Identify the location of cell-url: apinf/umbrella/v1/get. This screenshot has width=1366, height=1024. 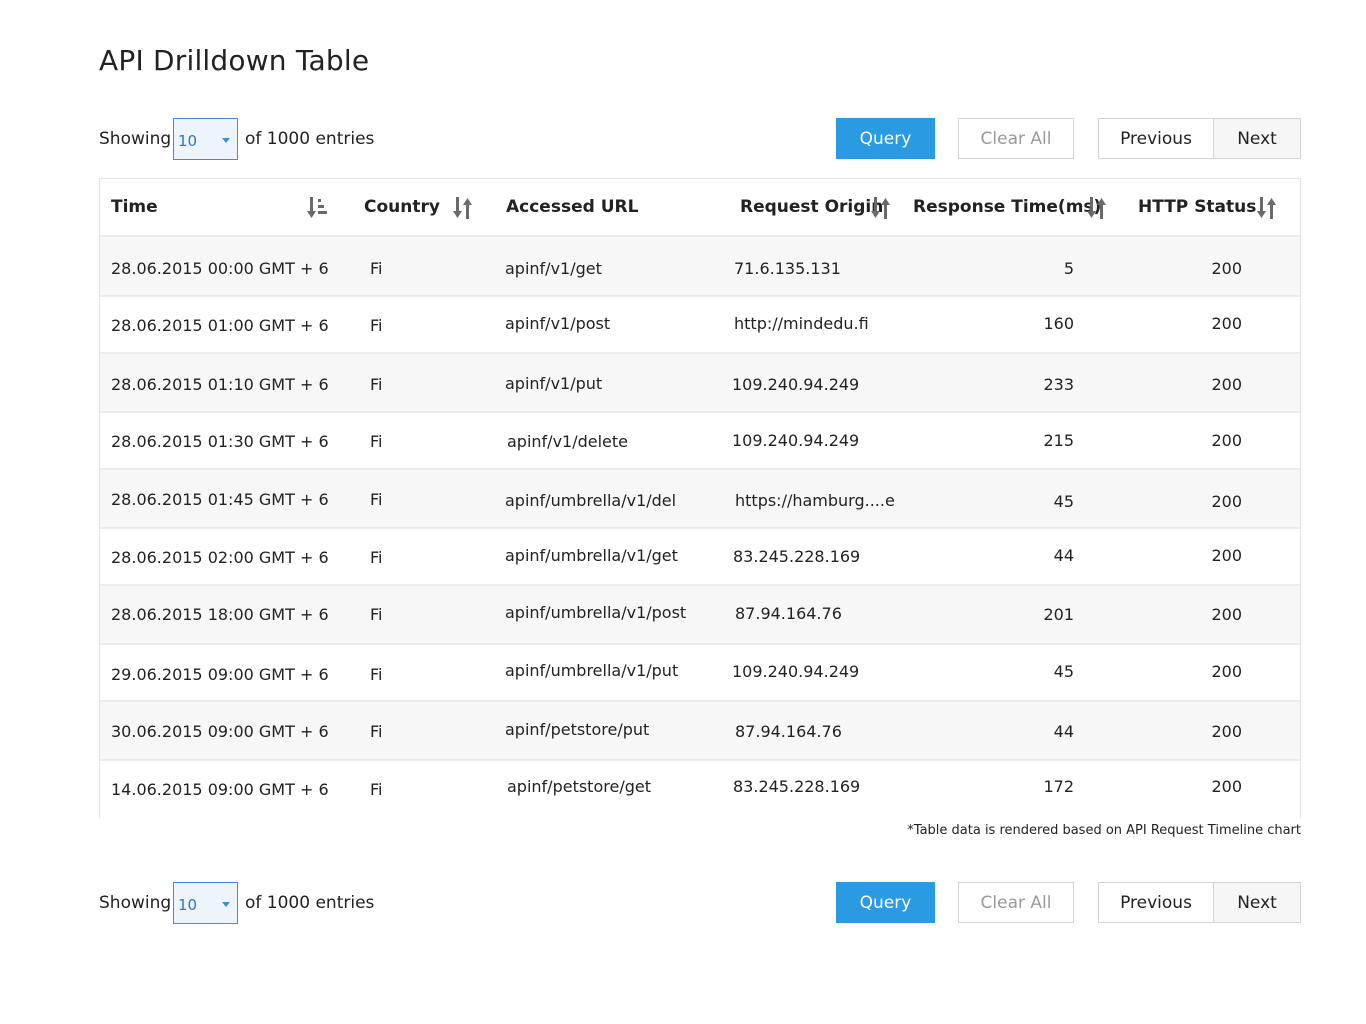
(591, 555).